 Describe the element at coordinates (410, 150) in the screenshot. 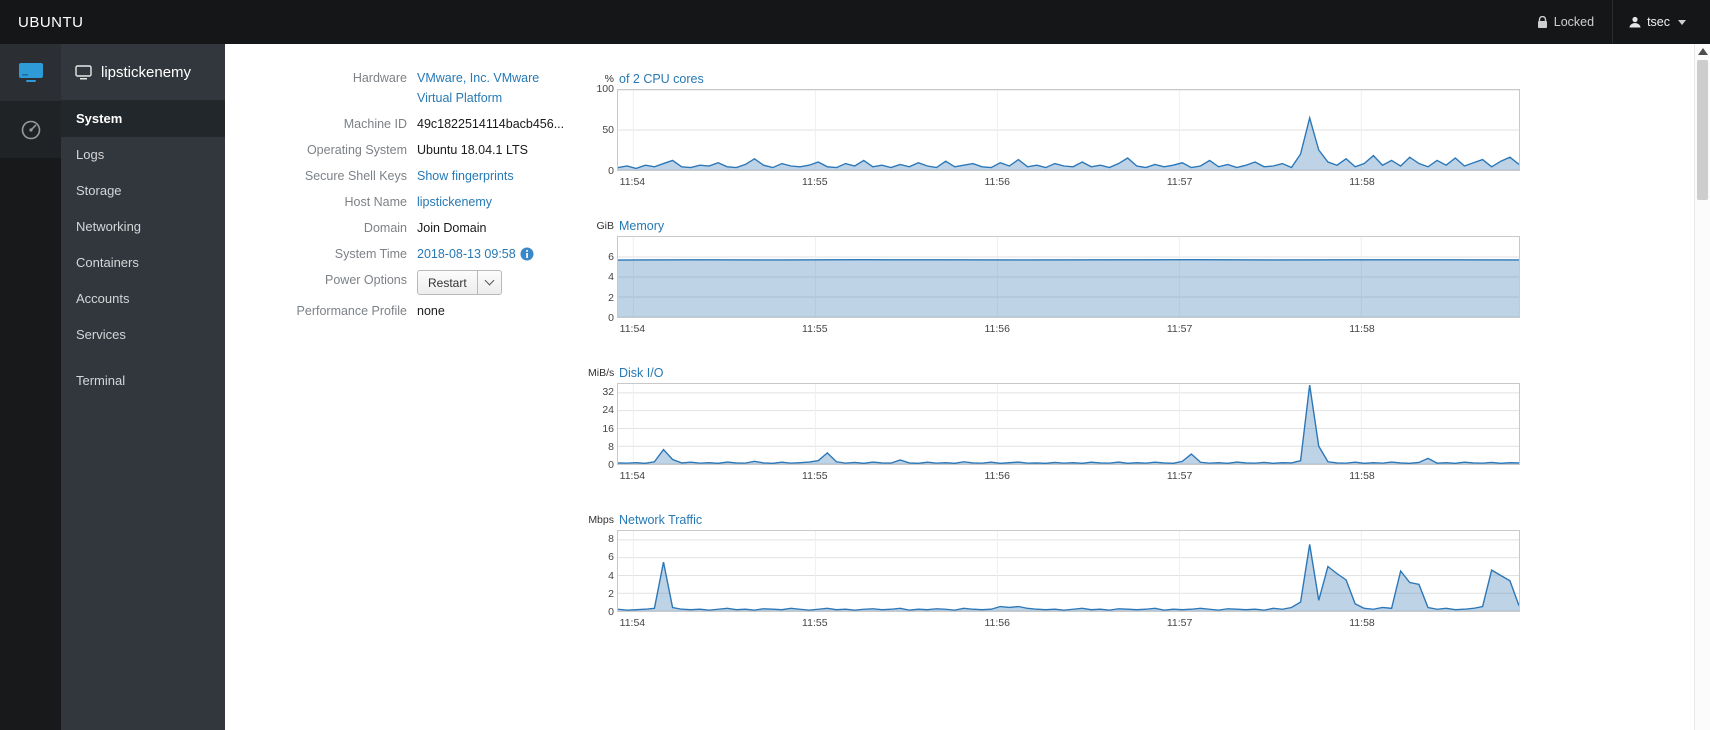

I see `info-row-os: Operating System Ubuntu 18.04.1 LTS` at that location.